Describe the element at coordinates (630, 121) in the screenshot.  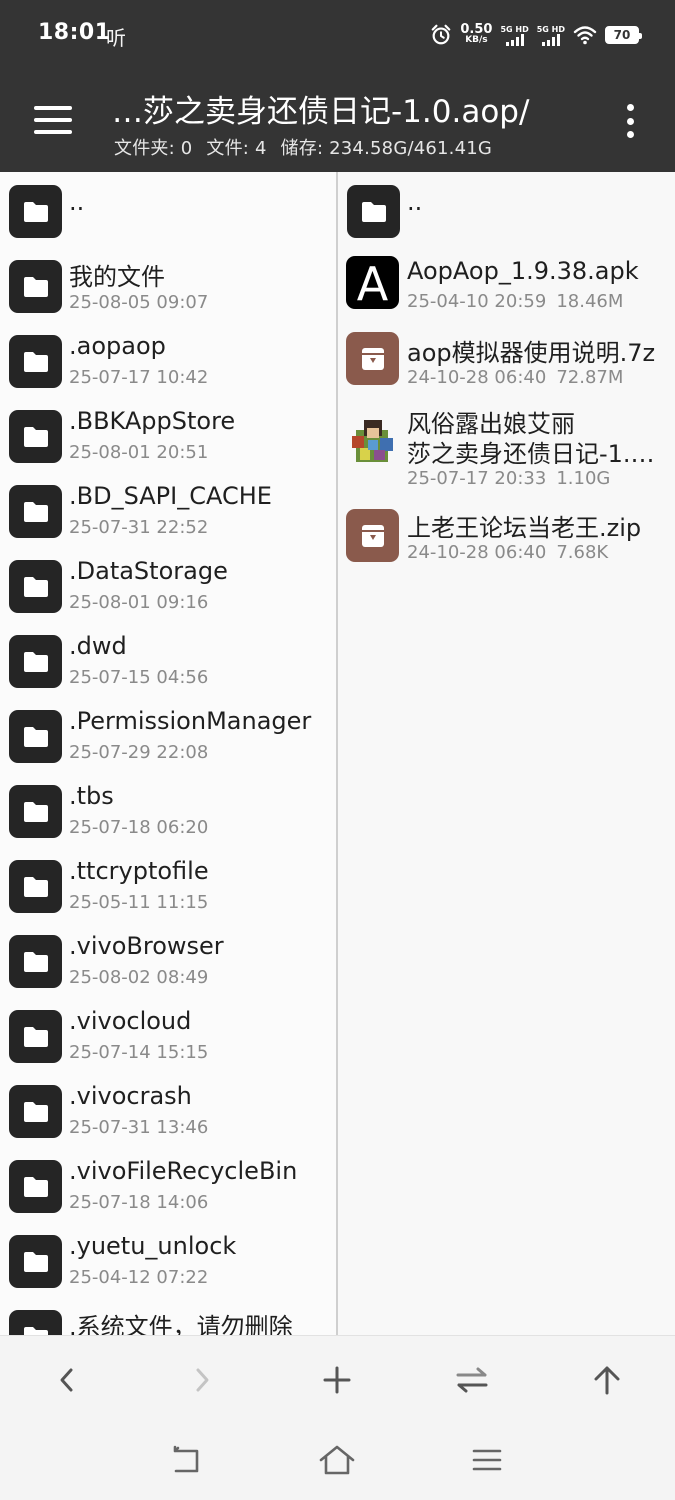
I see `more-options-button` at that location.